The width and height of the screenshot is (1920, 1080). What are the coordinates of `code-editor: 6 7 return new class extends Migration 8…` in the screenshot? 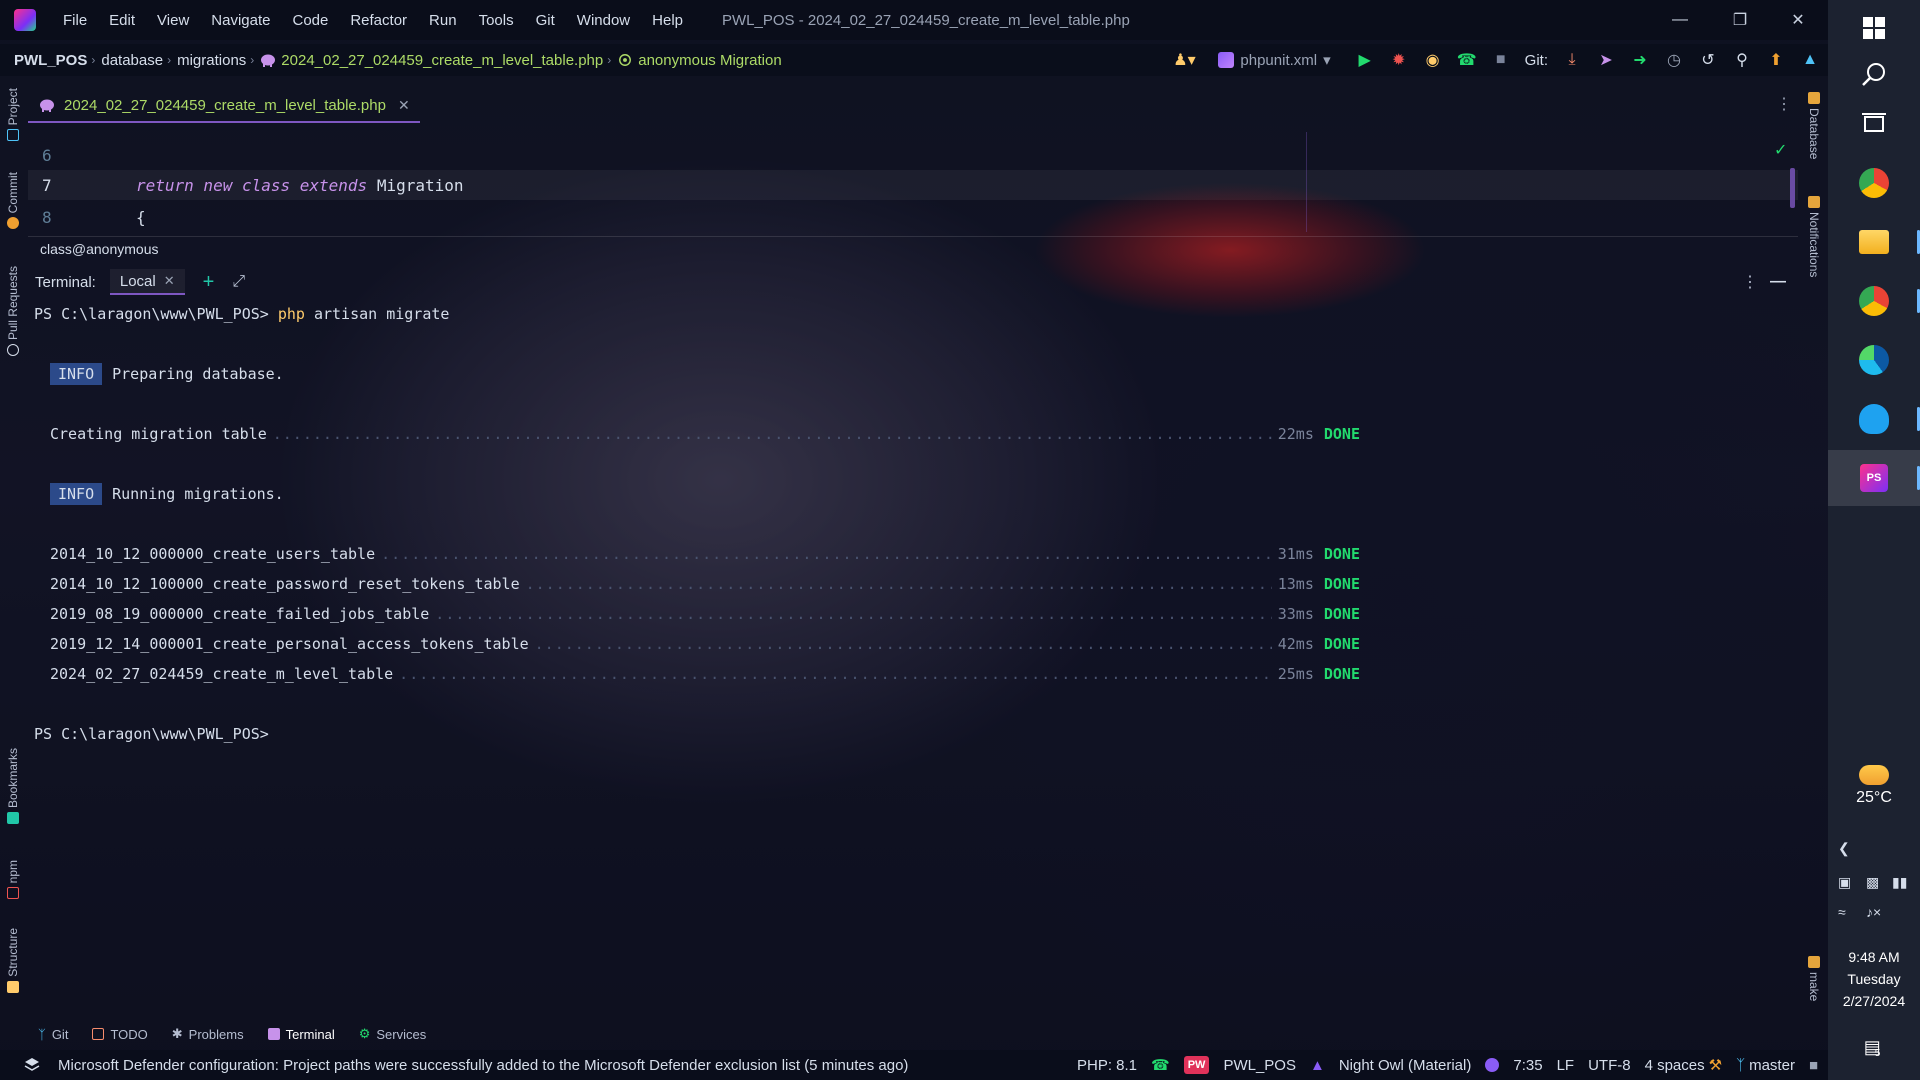 It's located at (913, 188).